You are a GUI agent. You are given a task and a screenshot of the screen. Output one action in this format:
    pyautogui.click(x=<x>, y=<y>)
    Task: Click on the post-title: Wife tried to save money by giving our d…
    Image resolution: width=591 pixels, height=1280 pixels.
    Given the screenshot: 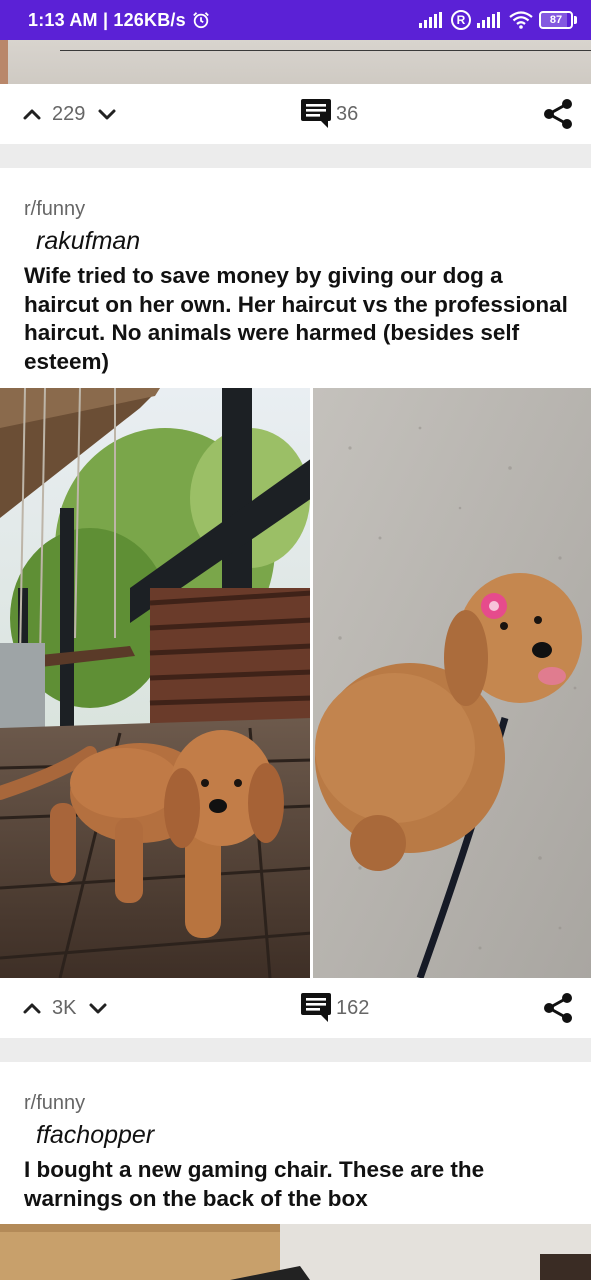 What is the action you would take?
    pyautogui.click(x=296, y=319)
    